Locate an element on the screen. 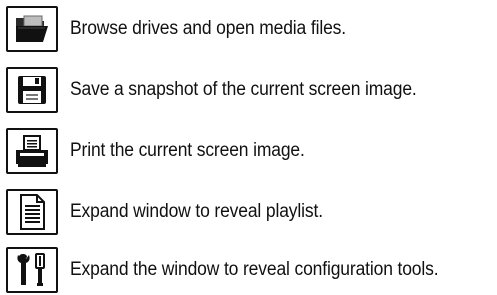 The height and width of the screenshot is (295, 497). printer-icon is located at coordinates (32, 151).